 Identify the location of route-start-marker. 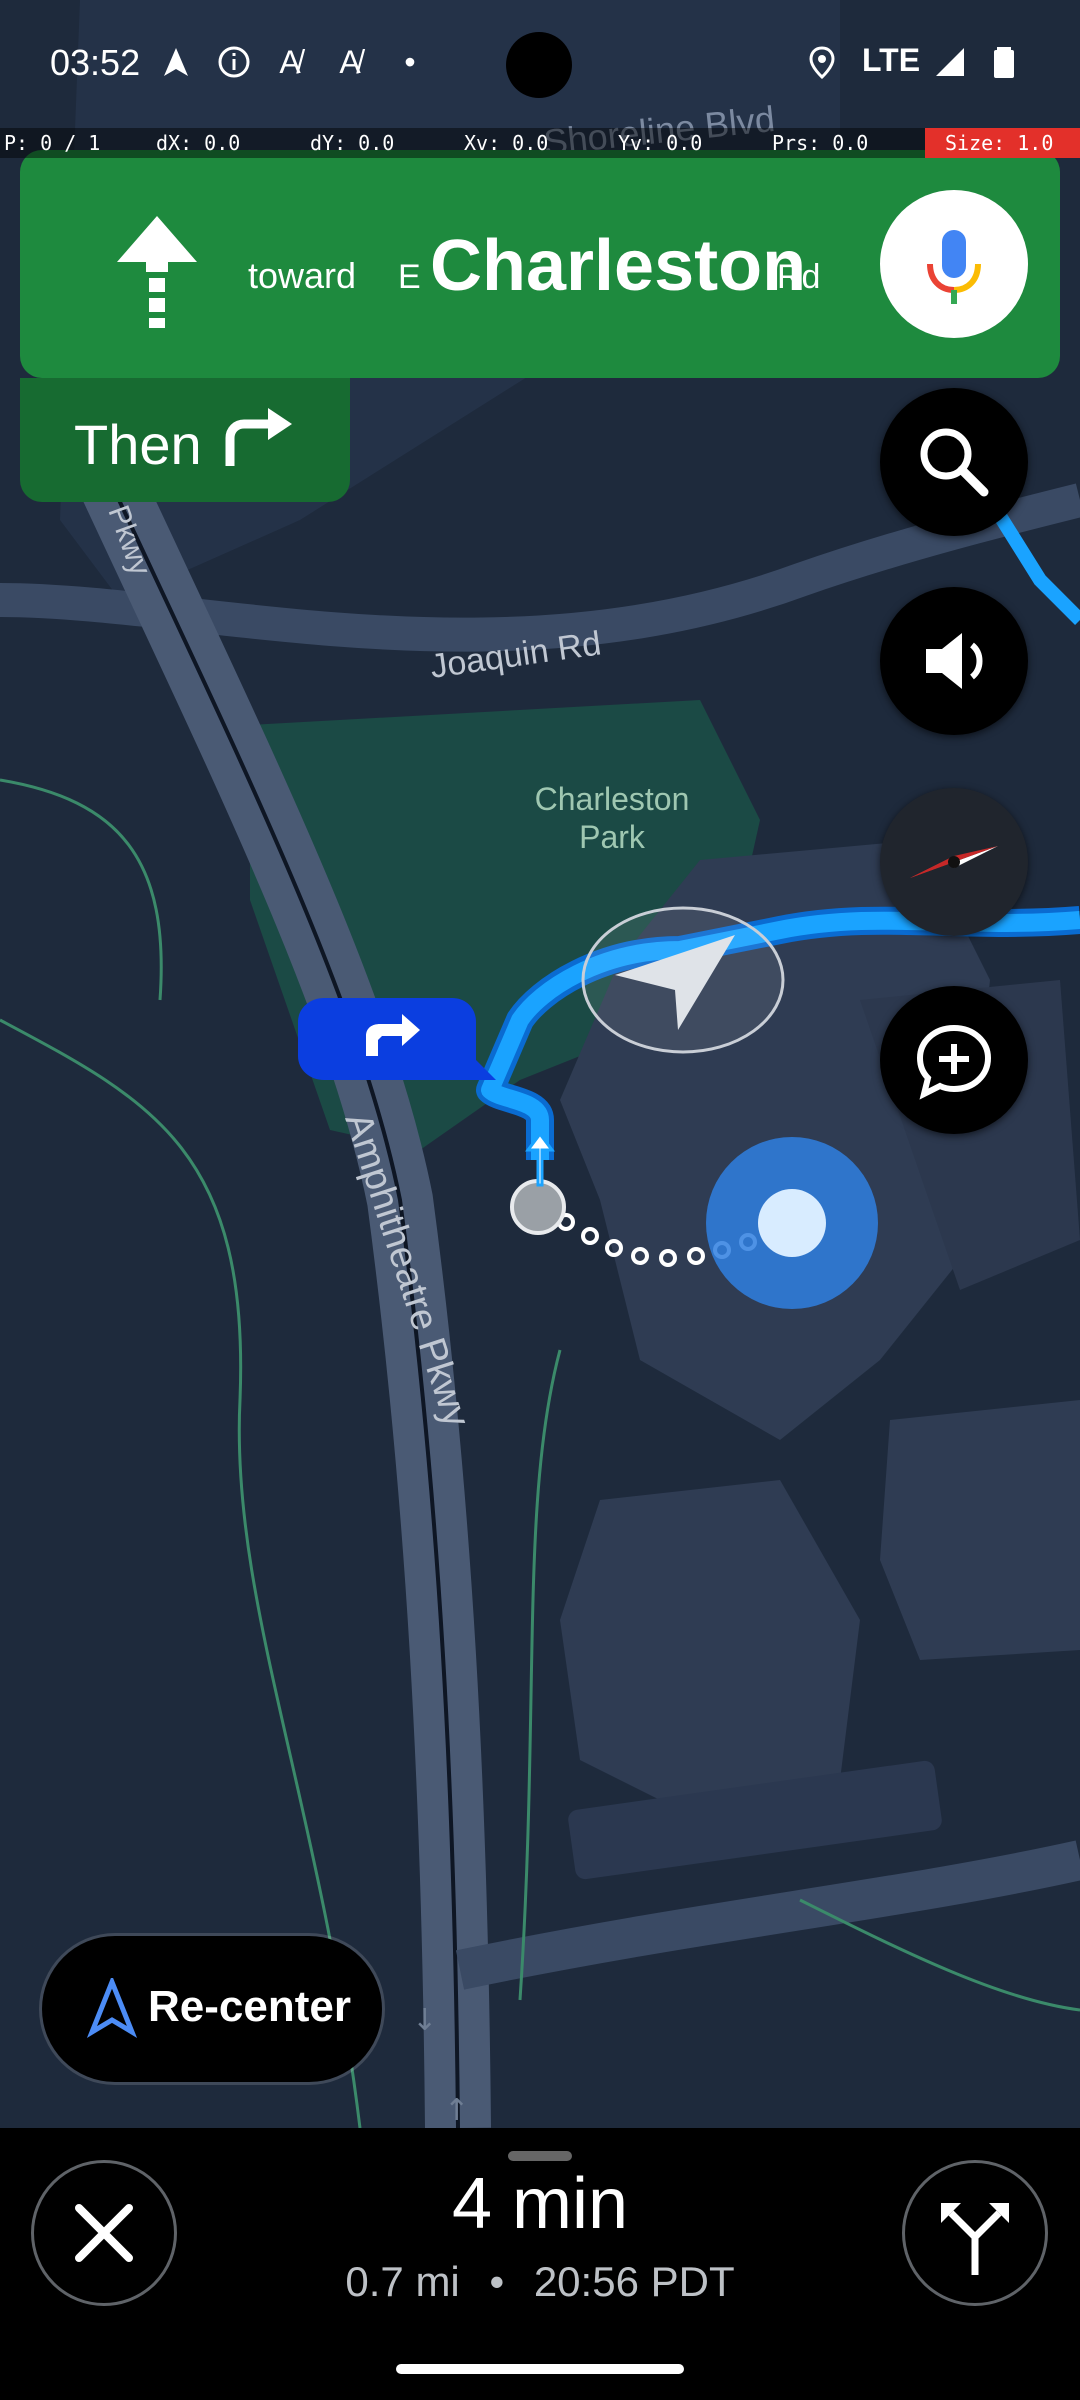
(538, 1207).